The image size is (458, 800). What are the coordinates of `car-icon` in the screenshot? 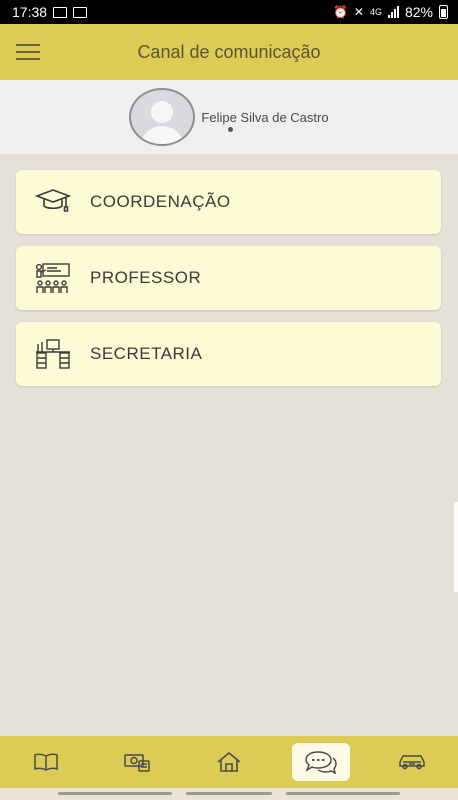 It's located at (412, 762).